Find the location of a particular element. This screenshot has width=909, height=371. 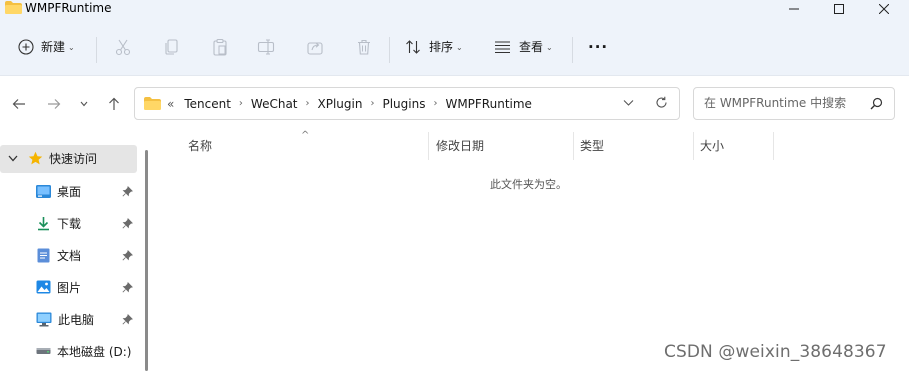

new-button: 新建 ⌄ is located at coordinates (46, 46).